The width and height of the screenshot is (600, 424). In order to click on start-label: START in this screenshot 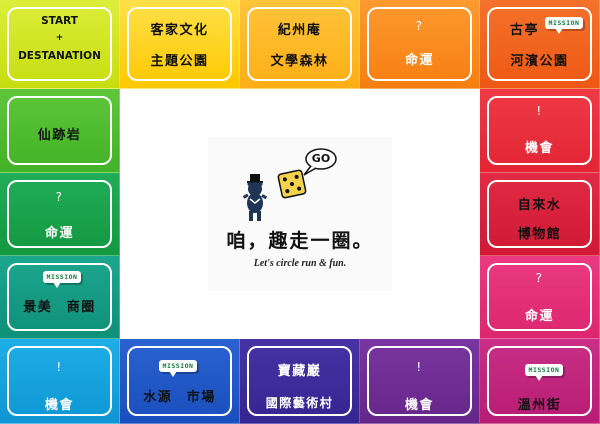, I will do `click(59, 21)`.